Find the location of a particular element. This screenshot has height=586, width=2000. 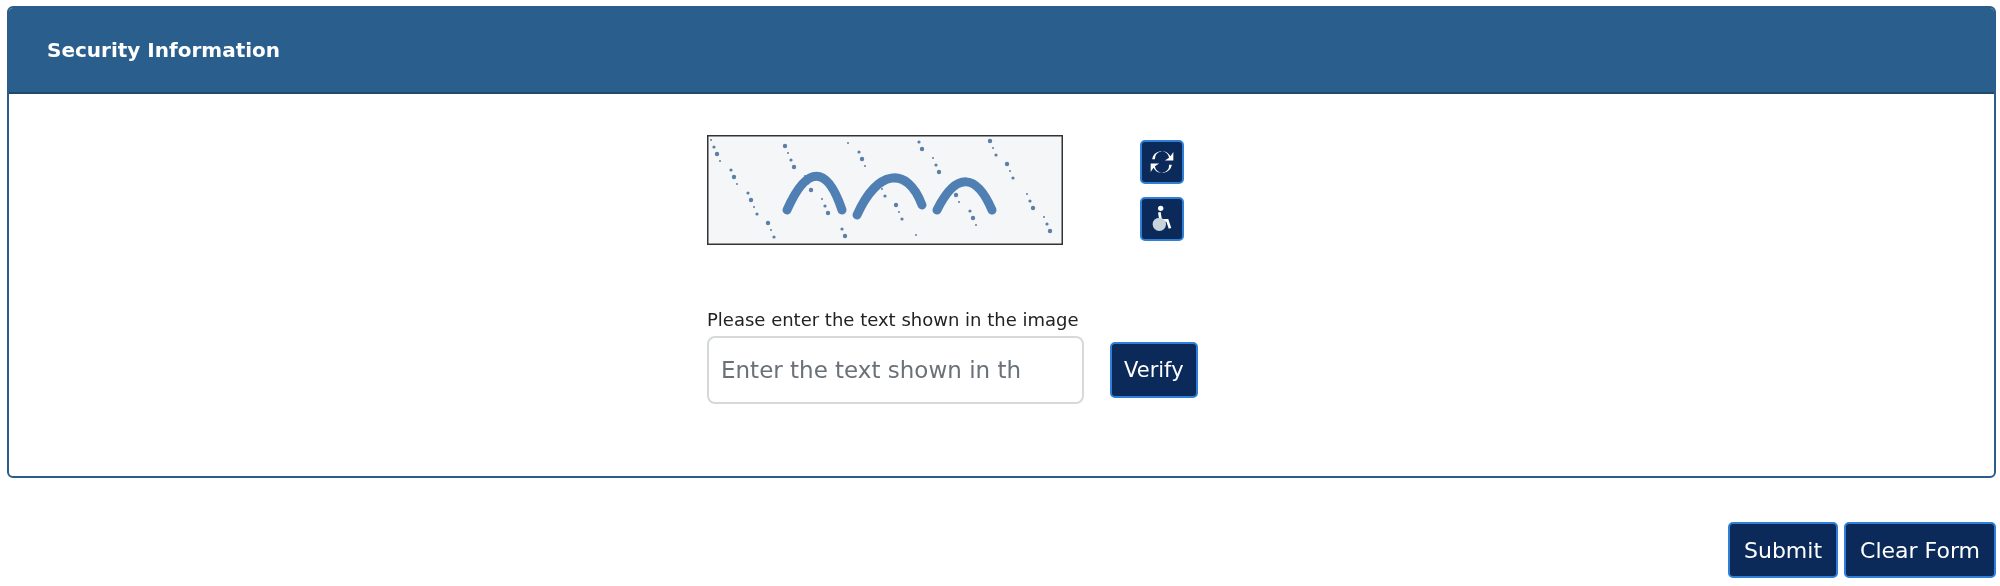

verify-button: Verify is located at coordinates (1154, 370).